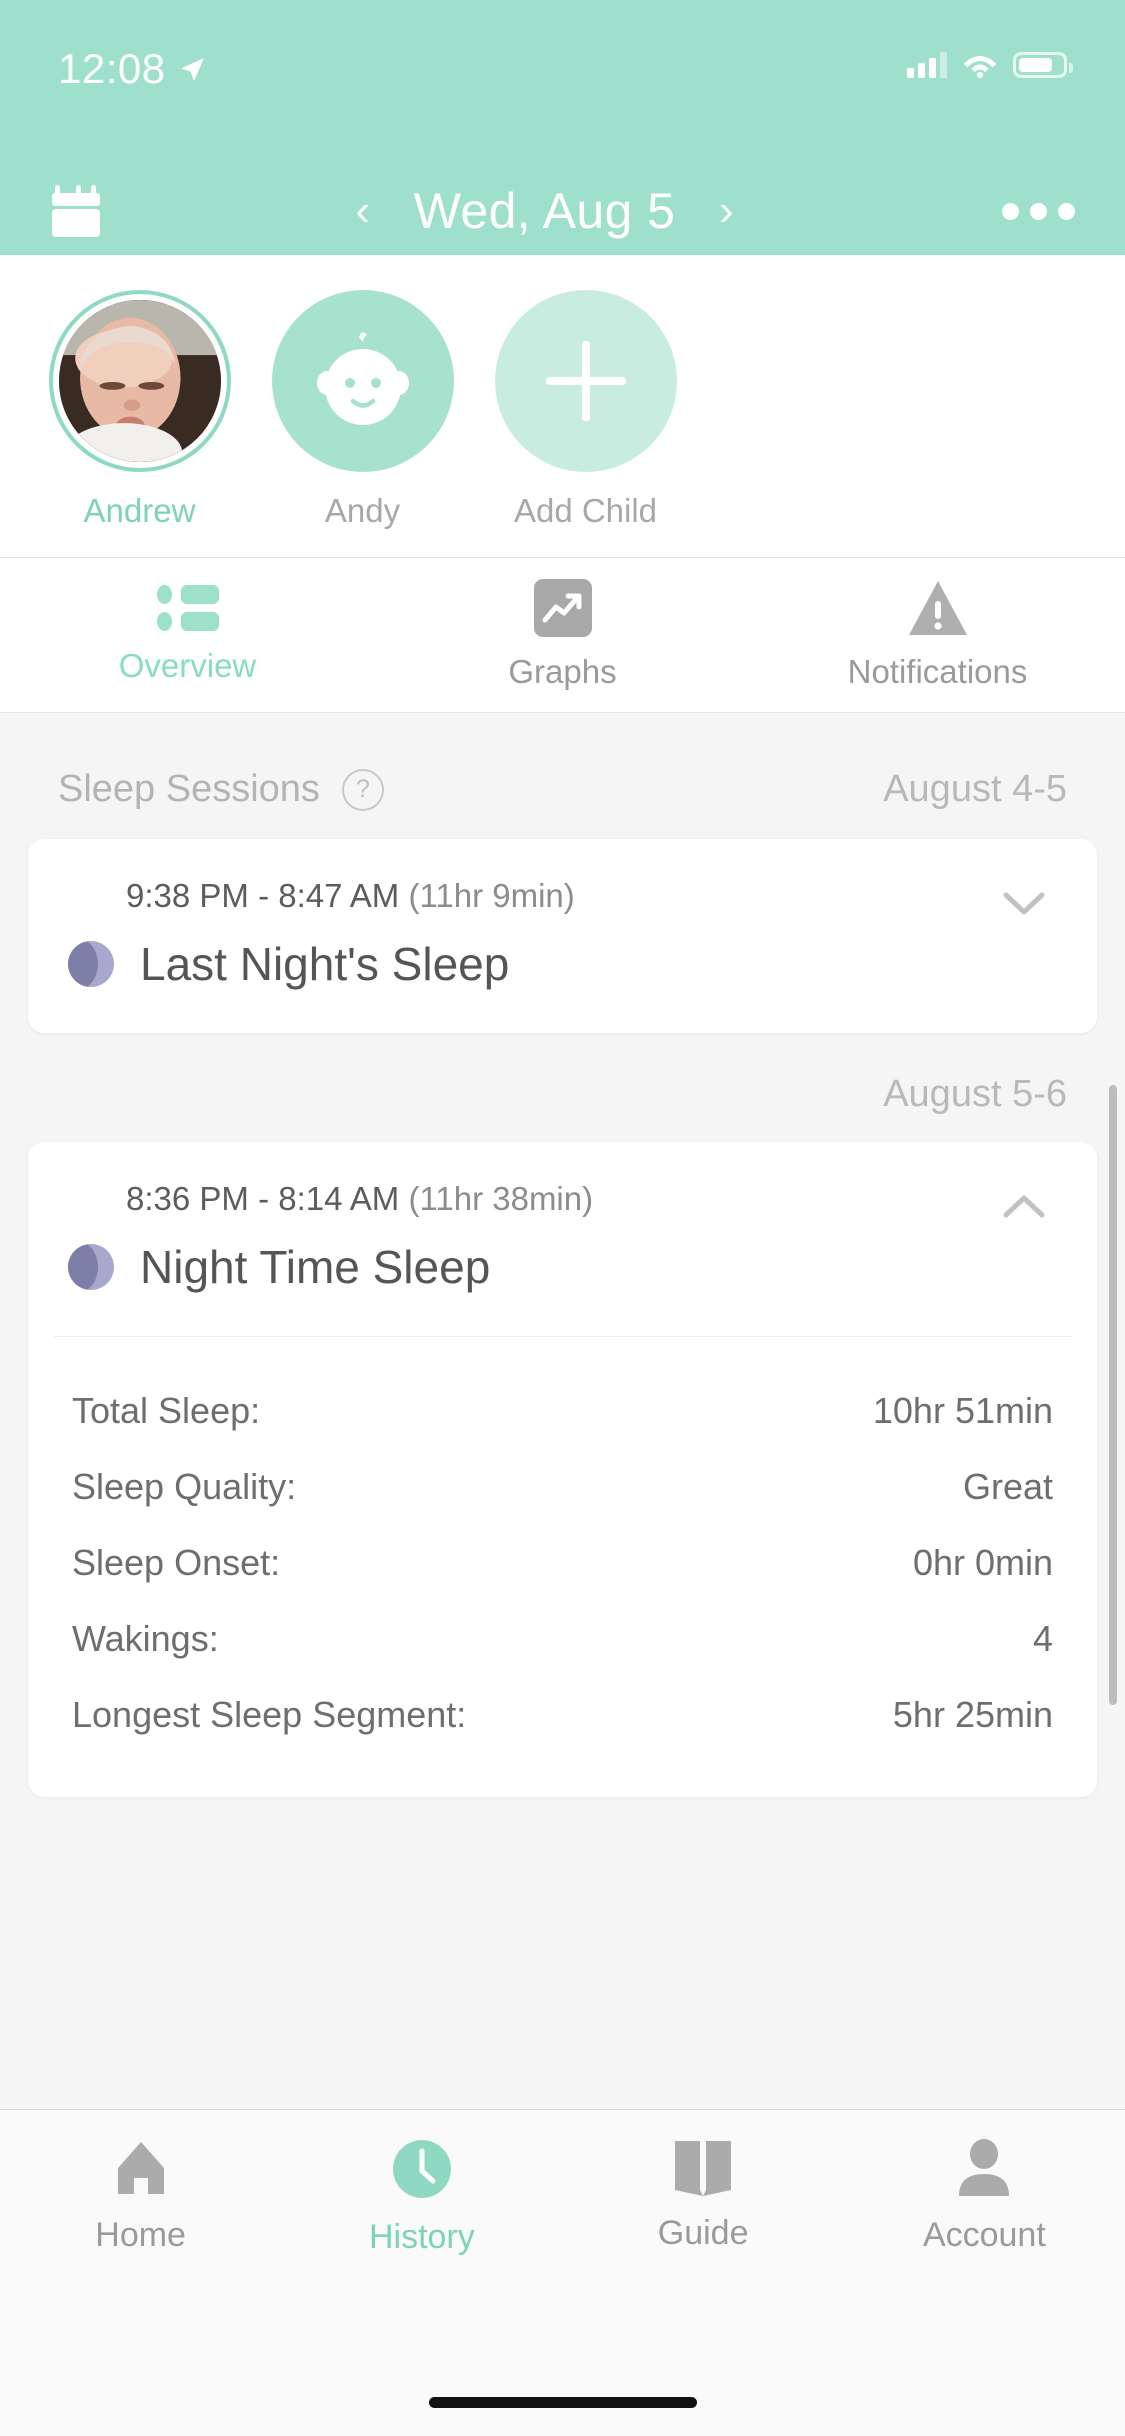 The height and width of the screenshot is (2436, 1125). Describe the element at coordinates (726, 211) in the screenshot. I see `next-day-button: ›` at that location.